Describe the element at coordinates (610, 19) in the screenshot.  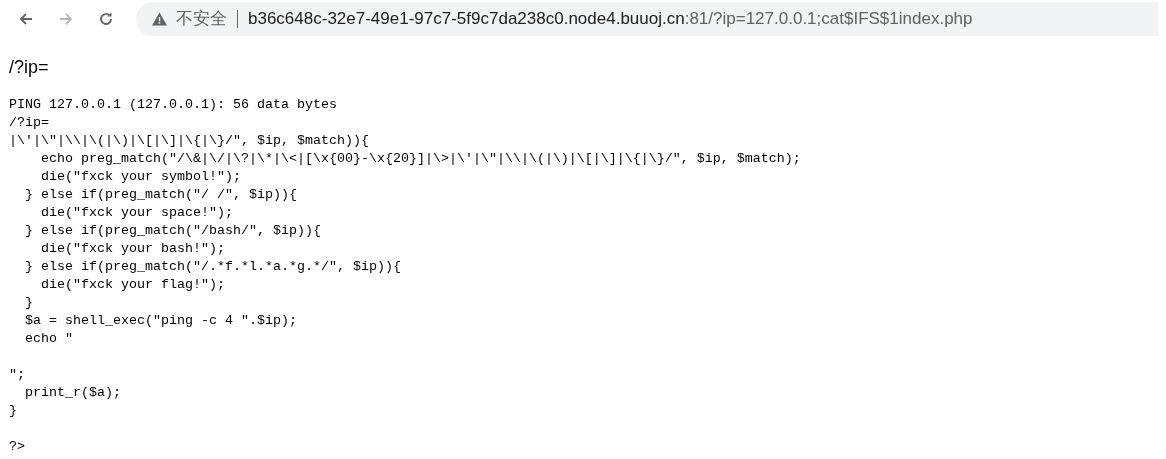
I see `url-text: b36c648c-32e7-49e1-97c7-5f9c7da238c0.node4.buuoj.cn:81/?ip=127.0.0.1;cat$IFS$1index.php` at that location.